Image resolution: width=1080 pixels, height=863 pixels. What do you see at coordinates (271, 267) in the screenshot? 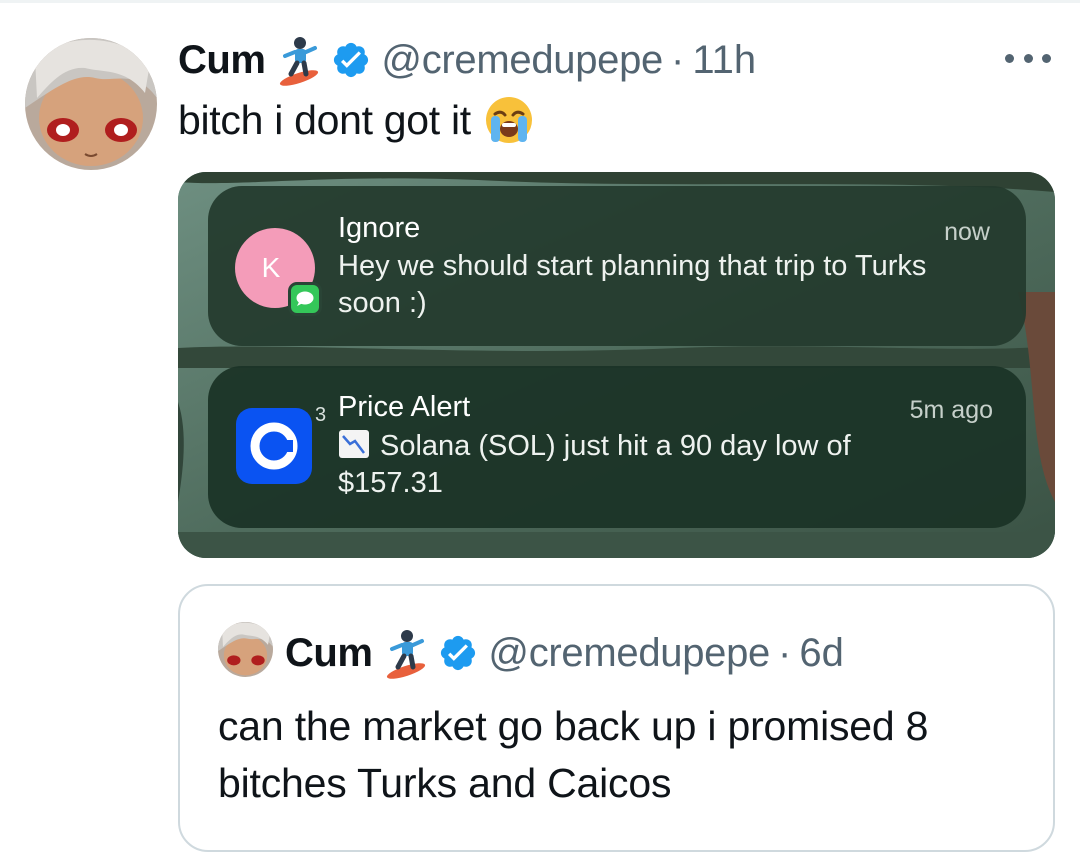
I see `contact-initial: K` at bounding box center [271, 267].